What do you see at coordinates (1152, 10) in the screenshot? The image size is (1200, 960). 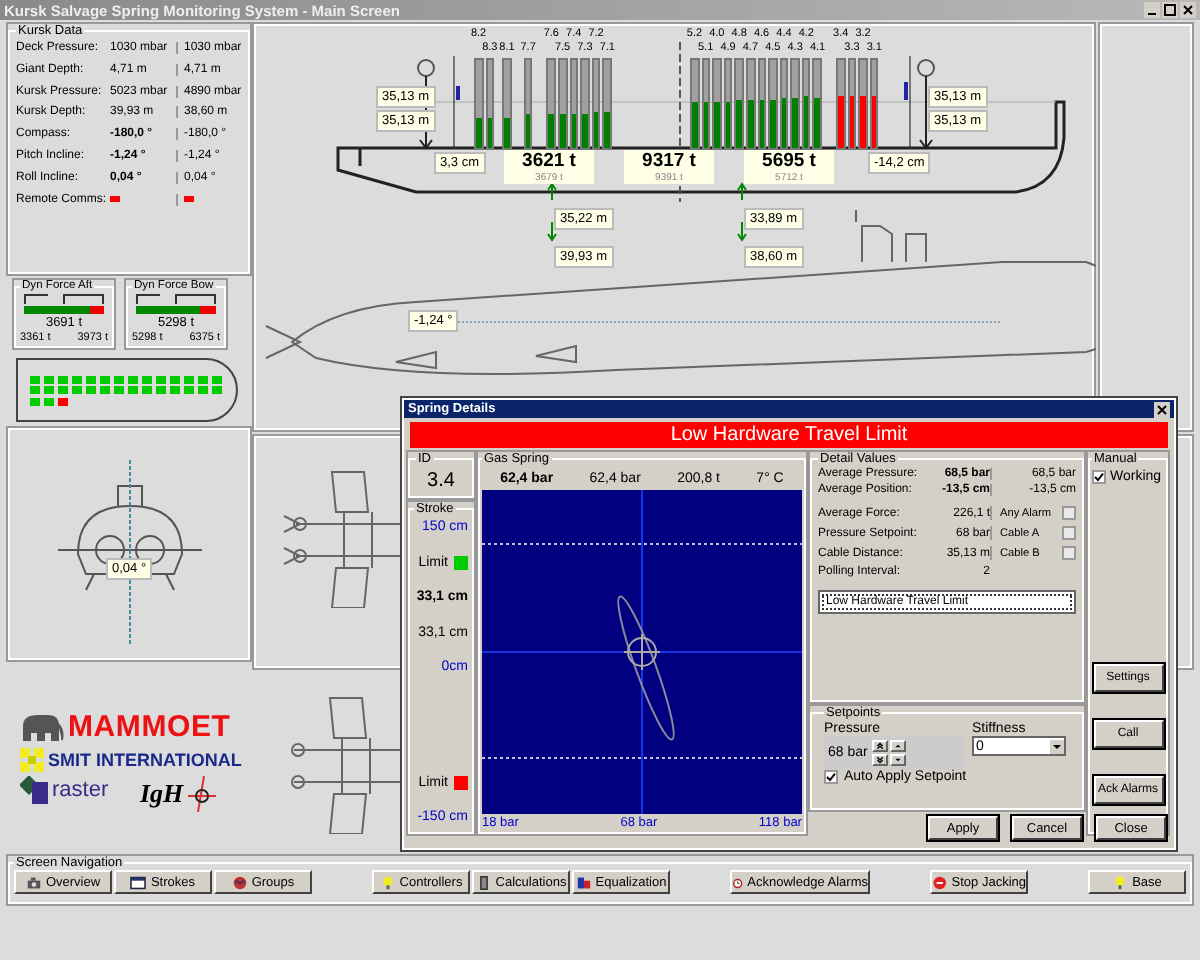 I see `minimize-icon` at bounding box center [1152, 10].